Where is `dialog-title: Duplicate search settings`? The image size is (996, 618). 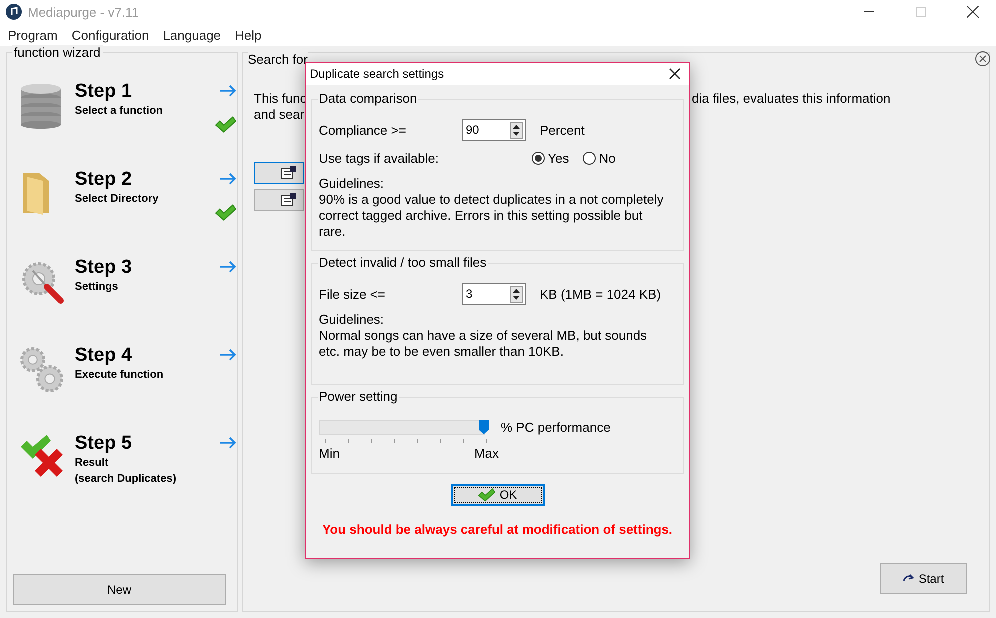 dialog-title: Duplicate search settings is located at coordinates (377, 74).